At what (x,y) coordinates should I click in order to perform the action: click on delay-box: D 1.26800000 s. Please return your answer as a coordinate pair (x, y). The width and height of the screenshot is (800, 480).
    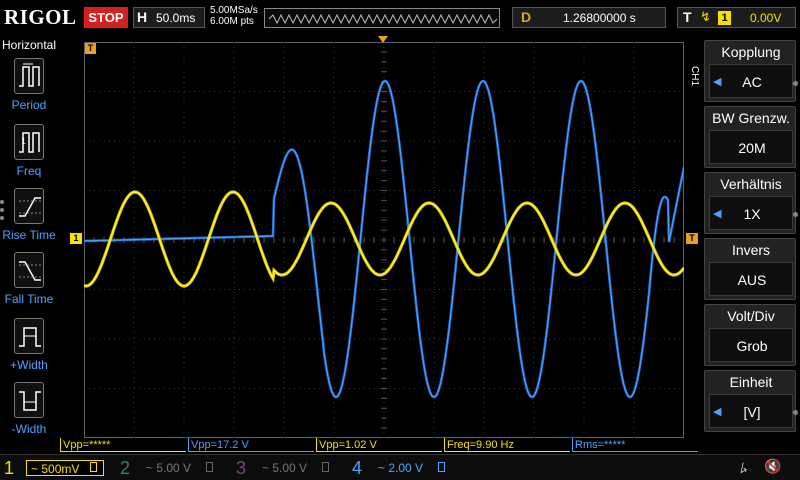
    Looking at the image, I should click on (589, 17).